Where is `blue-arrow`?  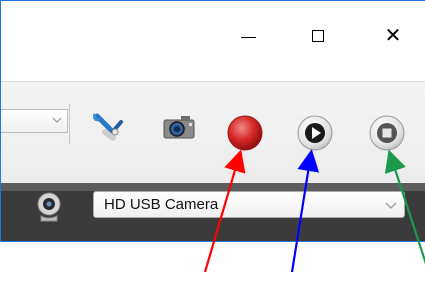
blue-arrow is located at coordinates (305, 211).